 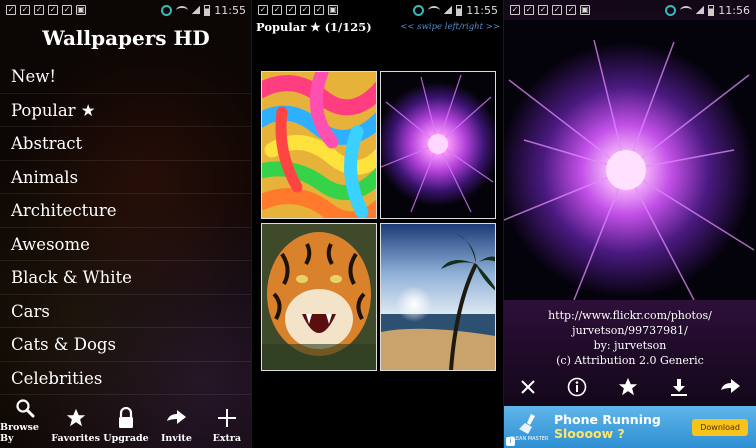 I want to click on invite-button: Invite, so click(x=176, y=423).